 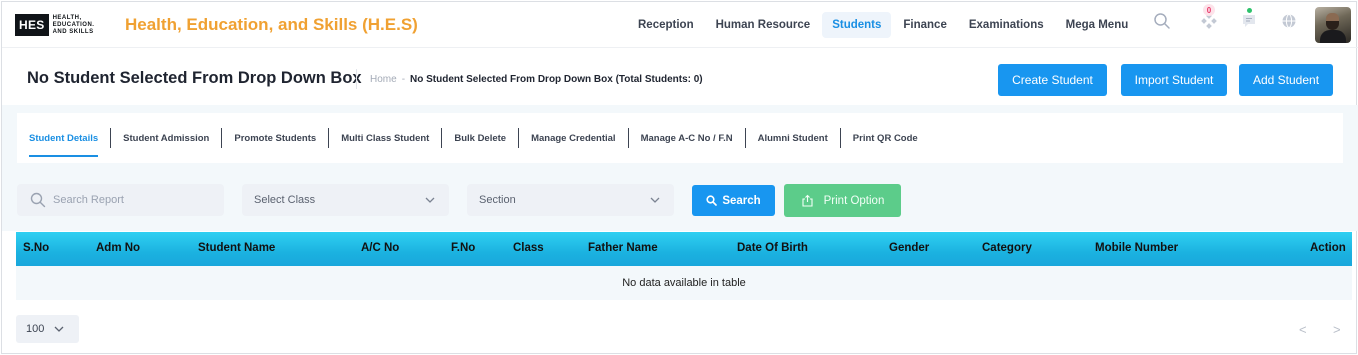 What do you see at coordinates (687, 138) in the screenshot?
I see `tab-manage-ac-no: Manage A-C No / F.N` at bounding box center [687, 138].